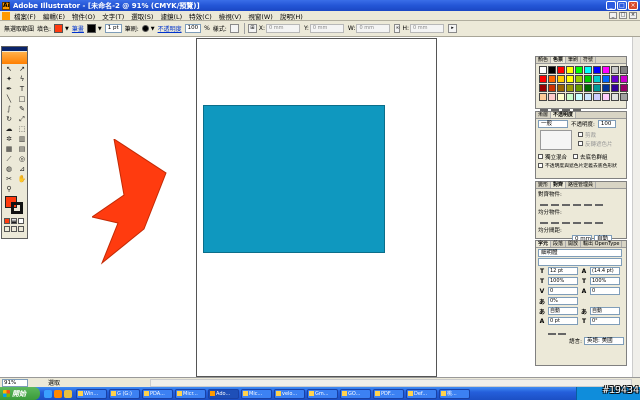 Image resolution: width=640 pixels, height=400 pixels. Describe the element at coordinates (14, 229) in the screenshot. I see `full-screen-menu-mode-icon` at that location.